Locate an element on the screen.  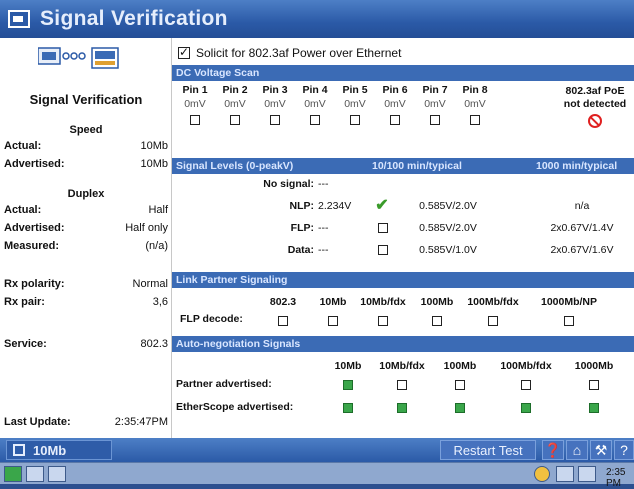
network-link-icon is located at coordinates (78, 58).